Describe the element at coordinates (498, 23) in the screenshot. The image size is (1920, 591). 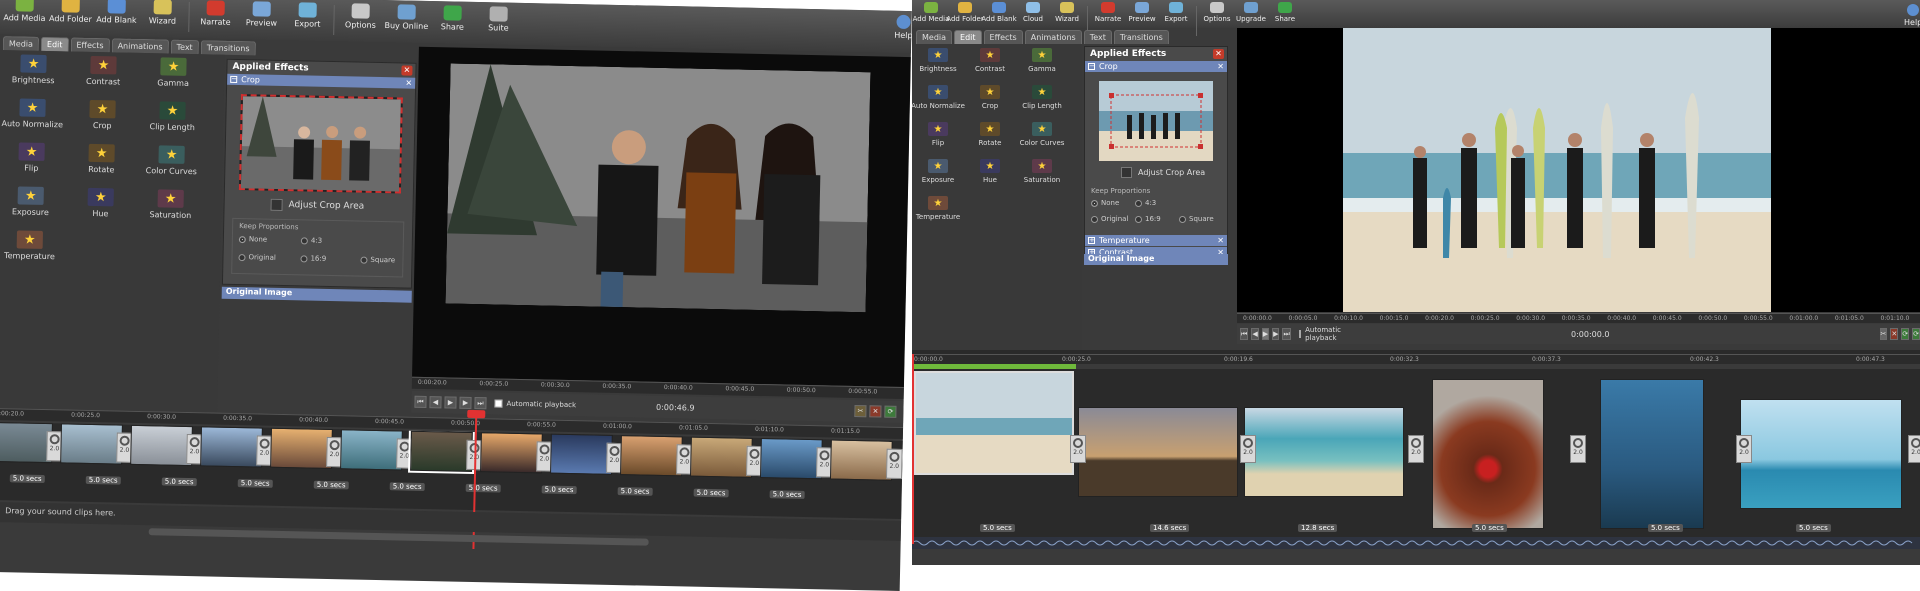
I see `suite-button: Suite` at that location.